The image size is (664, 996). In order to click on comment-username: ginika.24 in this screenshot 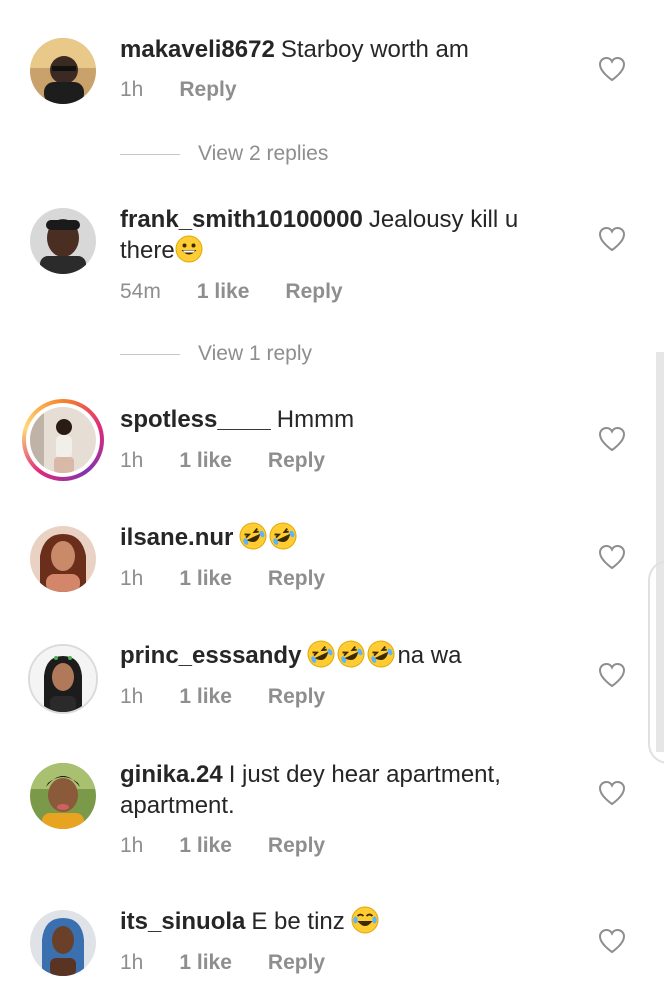, I will do `click(171, 774)`.